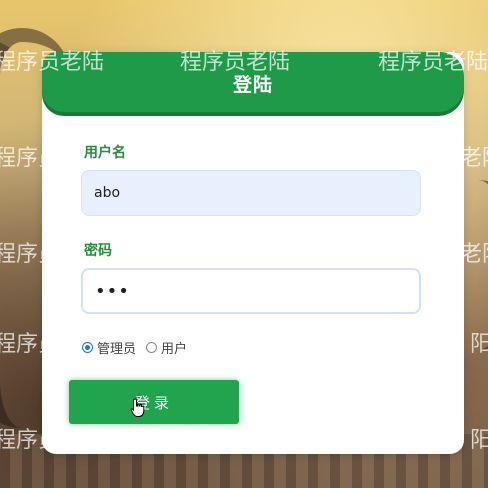  What do you see at coordinates (252, 85) in the screenshot?
I see `page-title: 登陆` at bounding box center [252, 85].